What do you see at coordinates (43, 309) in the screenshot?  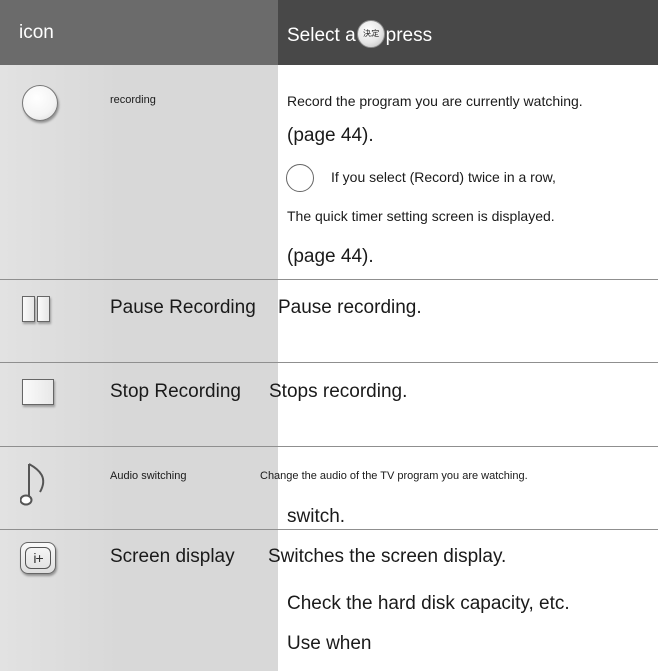 I see `pause-bar-right` at bounding box center [43, 309].